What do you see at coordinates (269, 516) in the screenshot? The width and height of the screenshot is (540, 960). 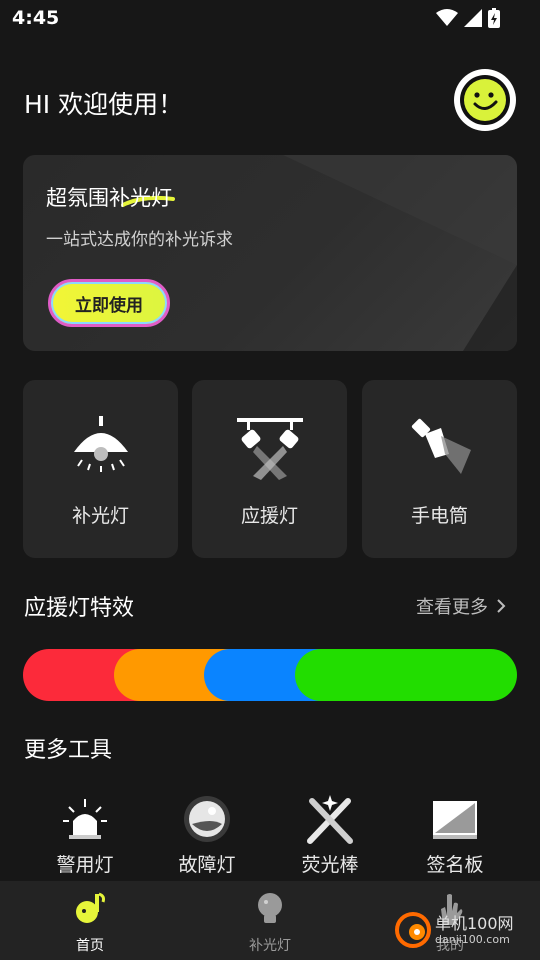 I see `feature-label: 应援灯` at bounding box center [269, 516].